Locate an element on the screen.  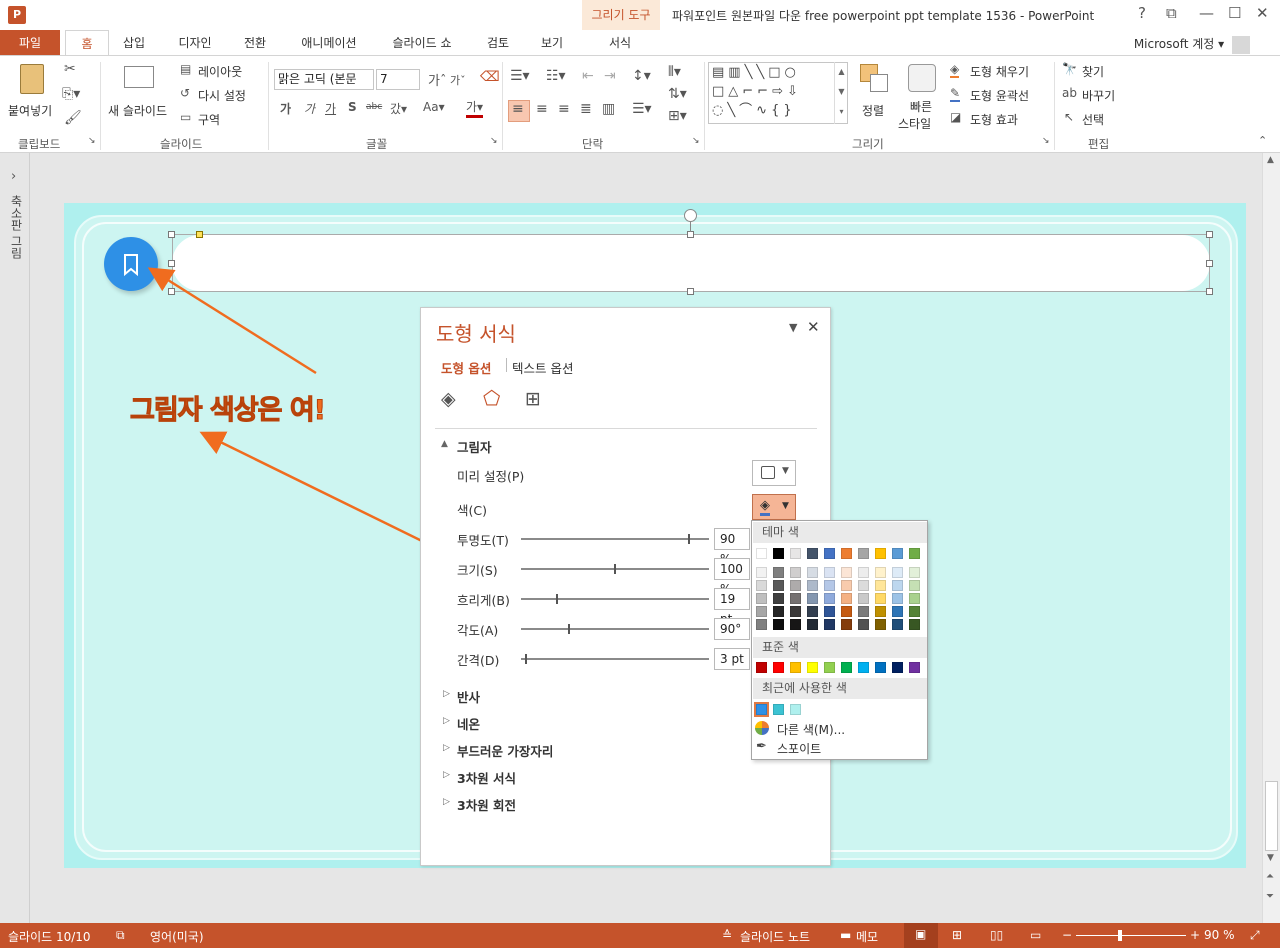
zoom-out-icon: − is located at coordinates (1067, 935).